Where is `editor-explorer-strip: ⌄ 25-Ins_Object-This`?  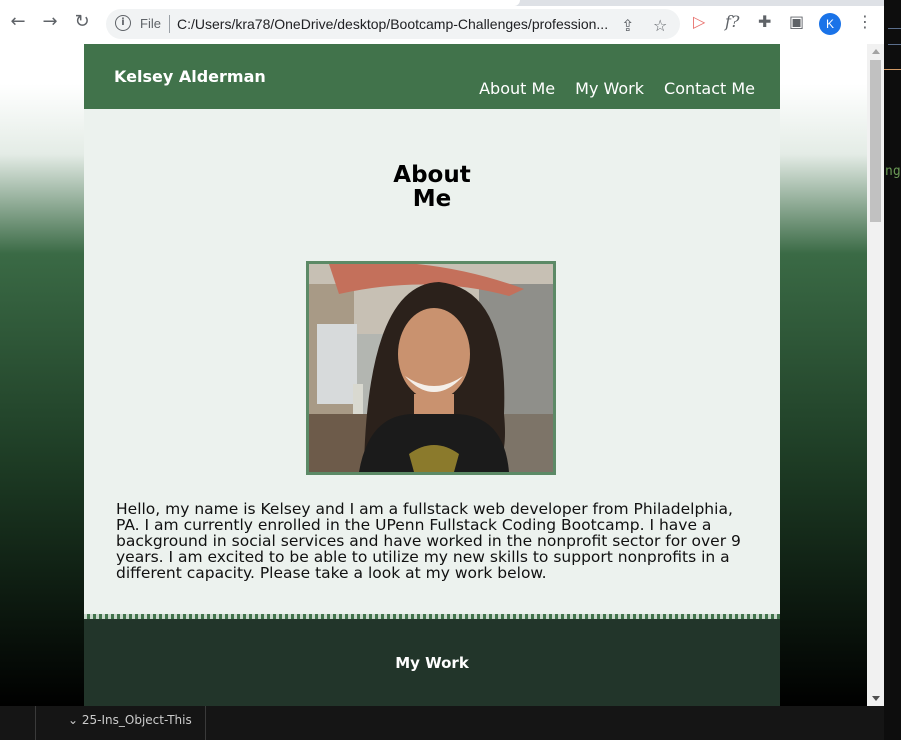 editor-explorer-strip: ⌄ 25-Ins_Object-This is located at coordinates (442, 723).